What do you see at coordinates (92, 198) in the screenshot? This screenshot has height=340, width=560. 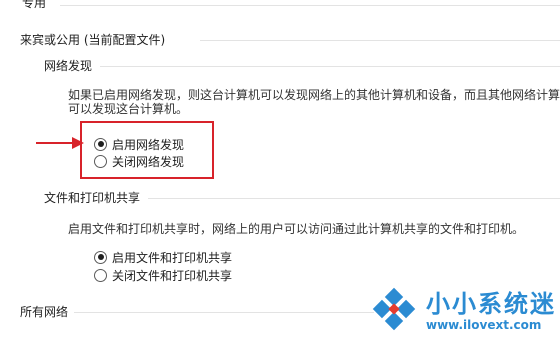 I see `file-printer-sharing-title: 文件和打印机共享` at bounding box center [92, 198].